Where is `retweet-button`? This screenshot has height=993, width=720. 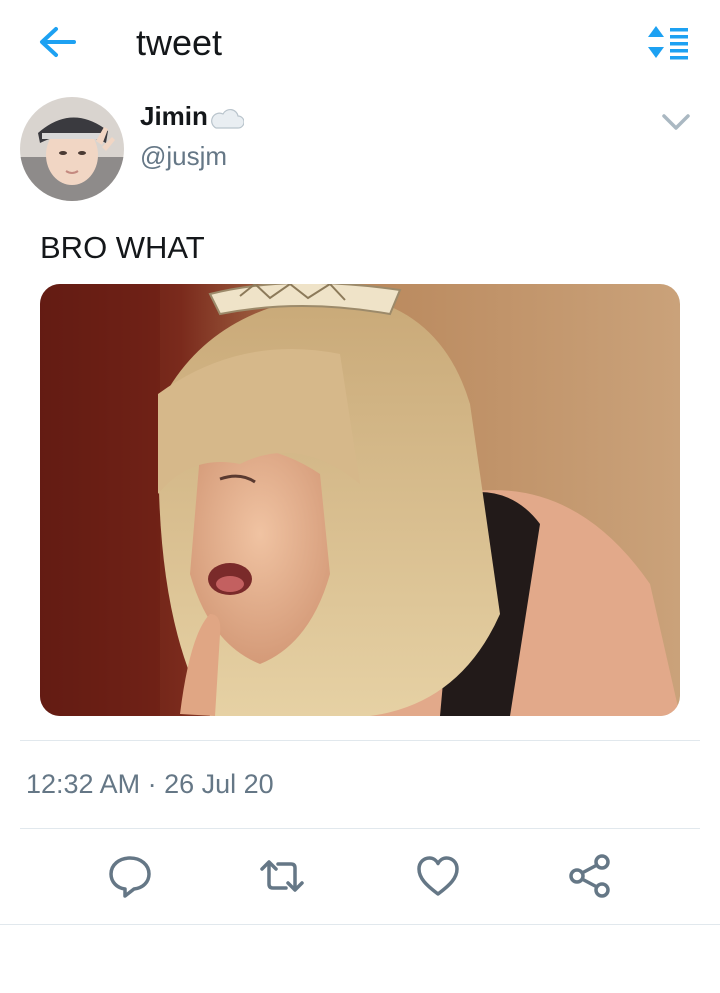
retweet-button is located at coordinates (282, 876).